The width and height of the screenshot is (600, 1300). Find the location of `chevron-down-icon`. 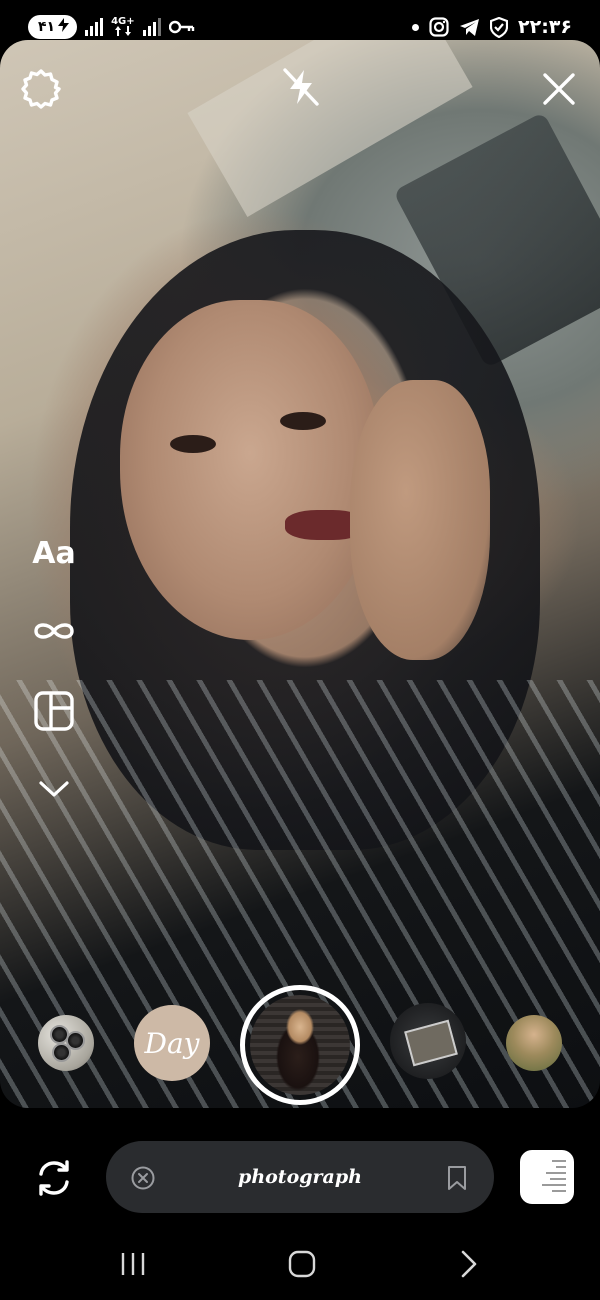

chevron-down-icon is located at coordinates (54, 789).